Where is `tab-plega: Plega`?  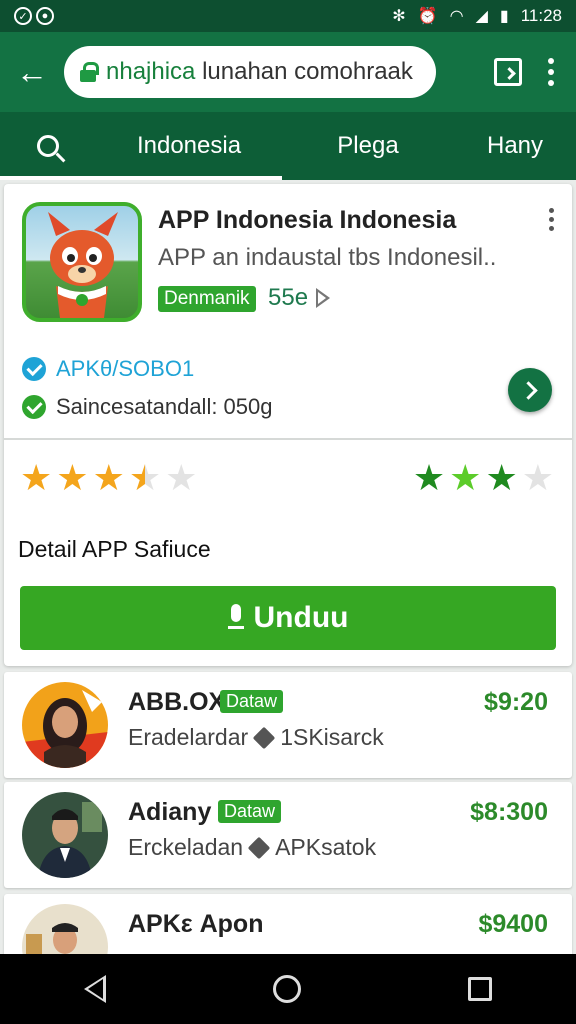 tab-plega: Plega is located at coordinates (368, 146).